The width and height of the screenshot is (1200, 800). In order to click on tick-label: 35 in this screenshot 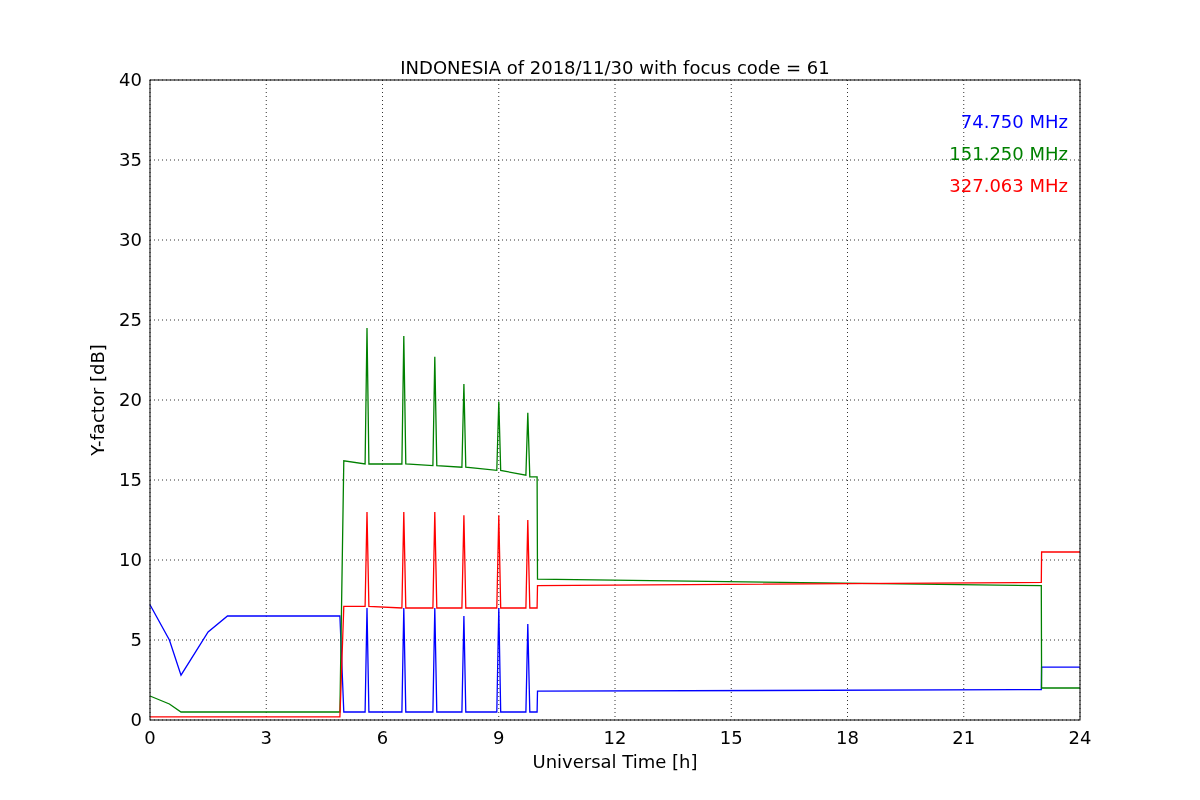, I will do `click(130, 159)`.